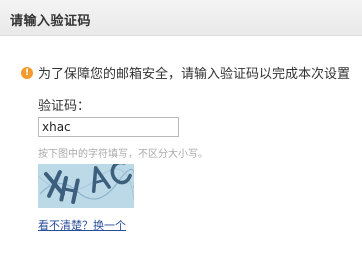 The image size is (362, 253). I want to click on info-icon: !, so click(27, 73).